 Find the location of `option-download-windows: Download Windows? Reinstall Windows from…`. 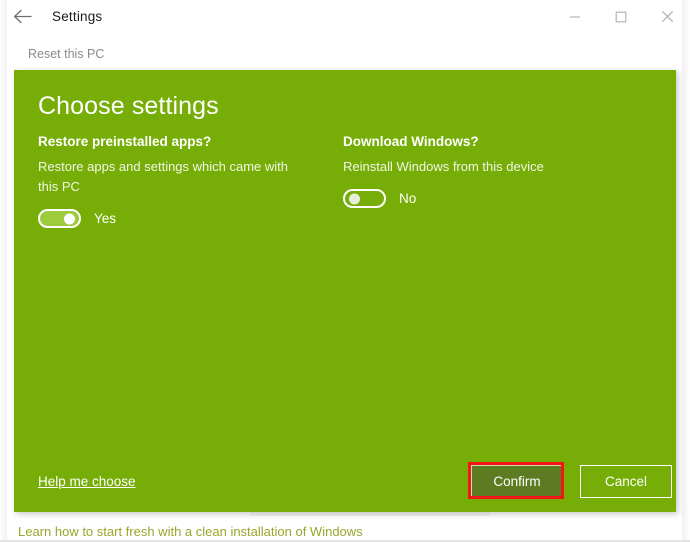

option-download-windows: Download Windows? Reinstall Windows from… is located at coordinates (495, 181).